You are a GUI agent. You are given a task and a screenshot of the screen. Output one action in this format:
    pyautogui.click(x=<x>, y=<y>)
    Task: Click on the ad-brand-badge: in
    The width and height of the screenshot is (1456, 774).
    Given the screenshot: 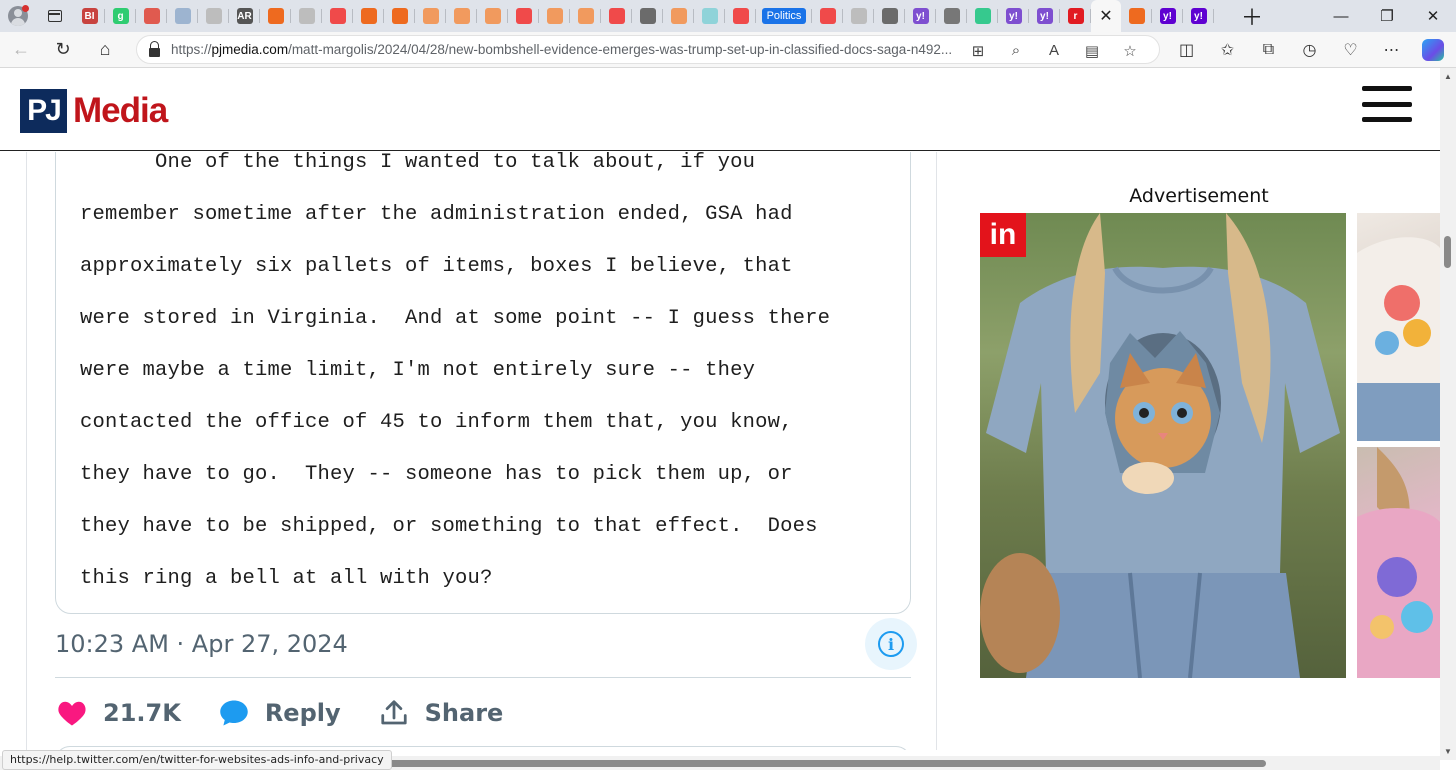 What is the action you would take?
    pyautogui.click(x=1003, y=235)
    